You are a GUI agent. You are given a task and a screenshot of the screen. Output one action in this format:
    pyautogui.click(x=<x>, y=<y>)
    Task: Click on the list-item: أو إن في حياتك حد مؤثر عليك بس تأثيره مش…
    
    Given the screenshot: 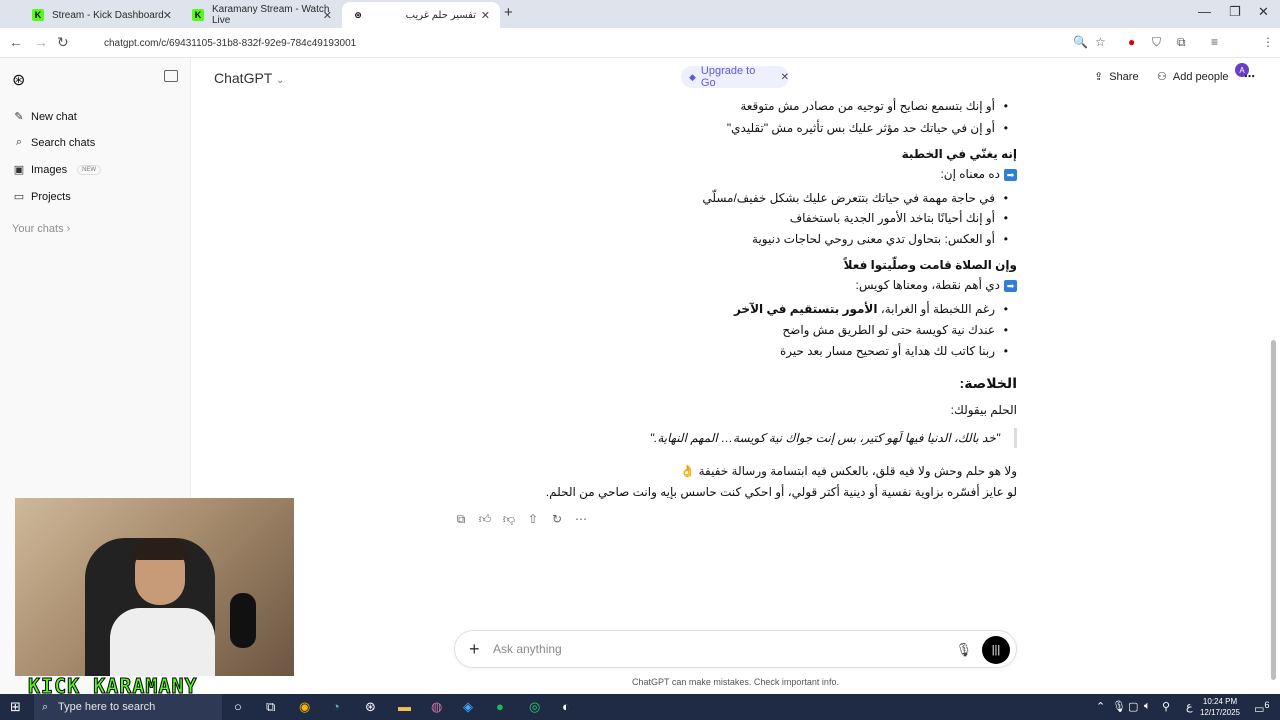 What is the action you would take?
    pyautogui.click(x=872, y=128)
    